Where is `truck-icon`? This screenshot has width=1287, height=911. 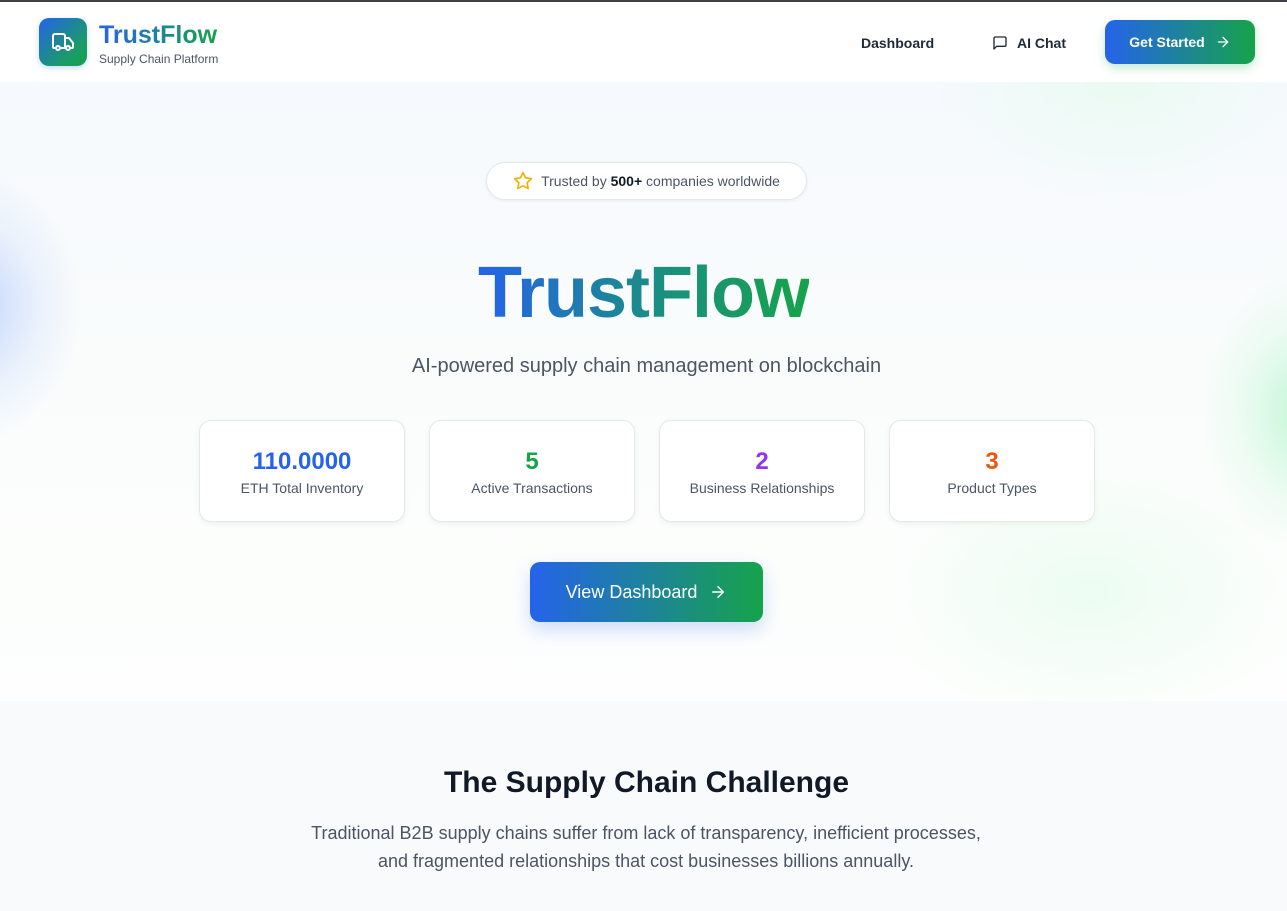 truck-icon is located at coordinates (63, 42).